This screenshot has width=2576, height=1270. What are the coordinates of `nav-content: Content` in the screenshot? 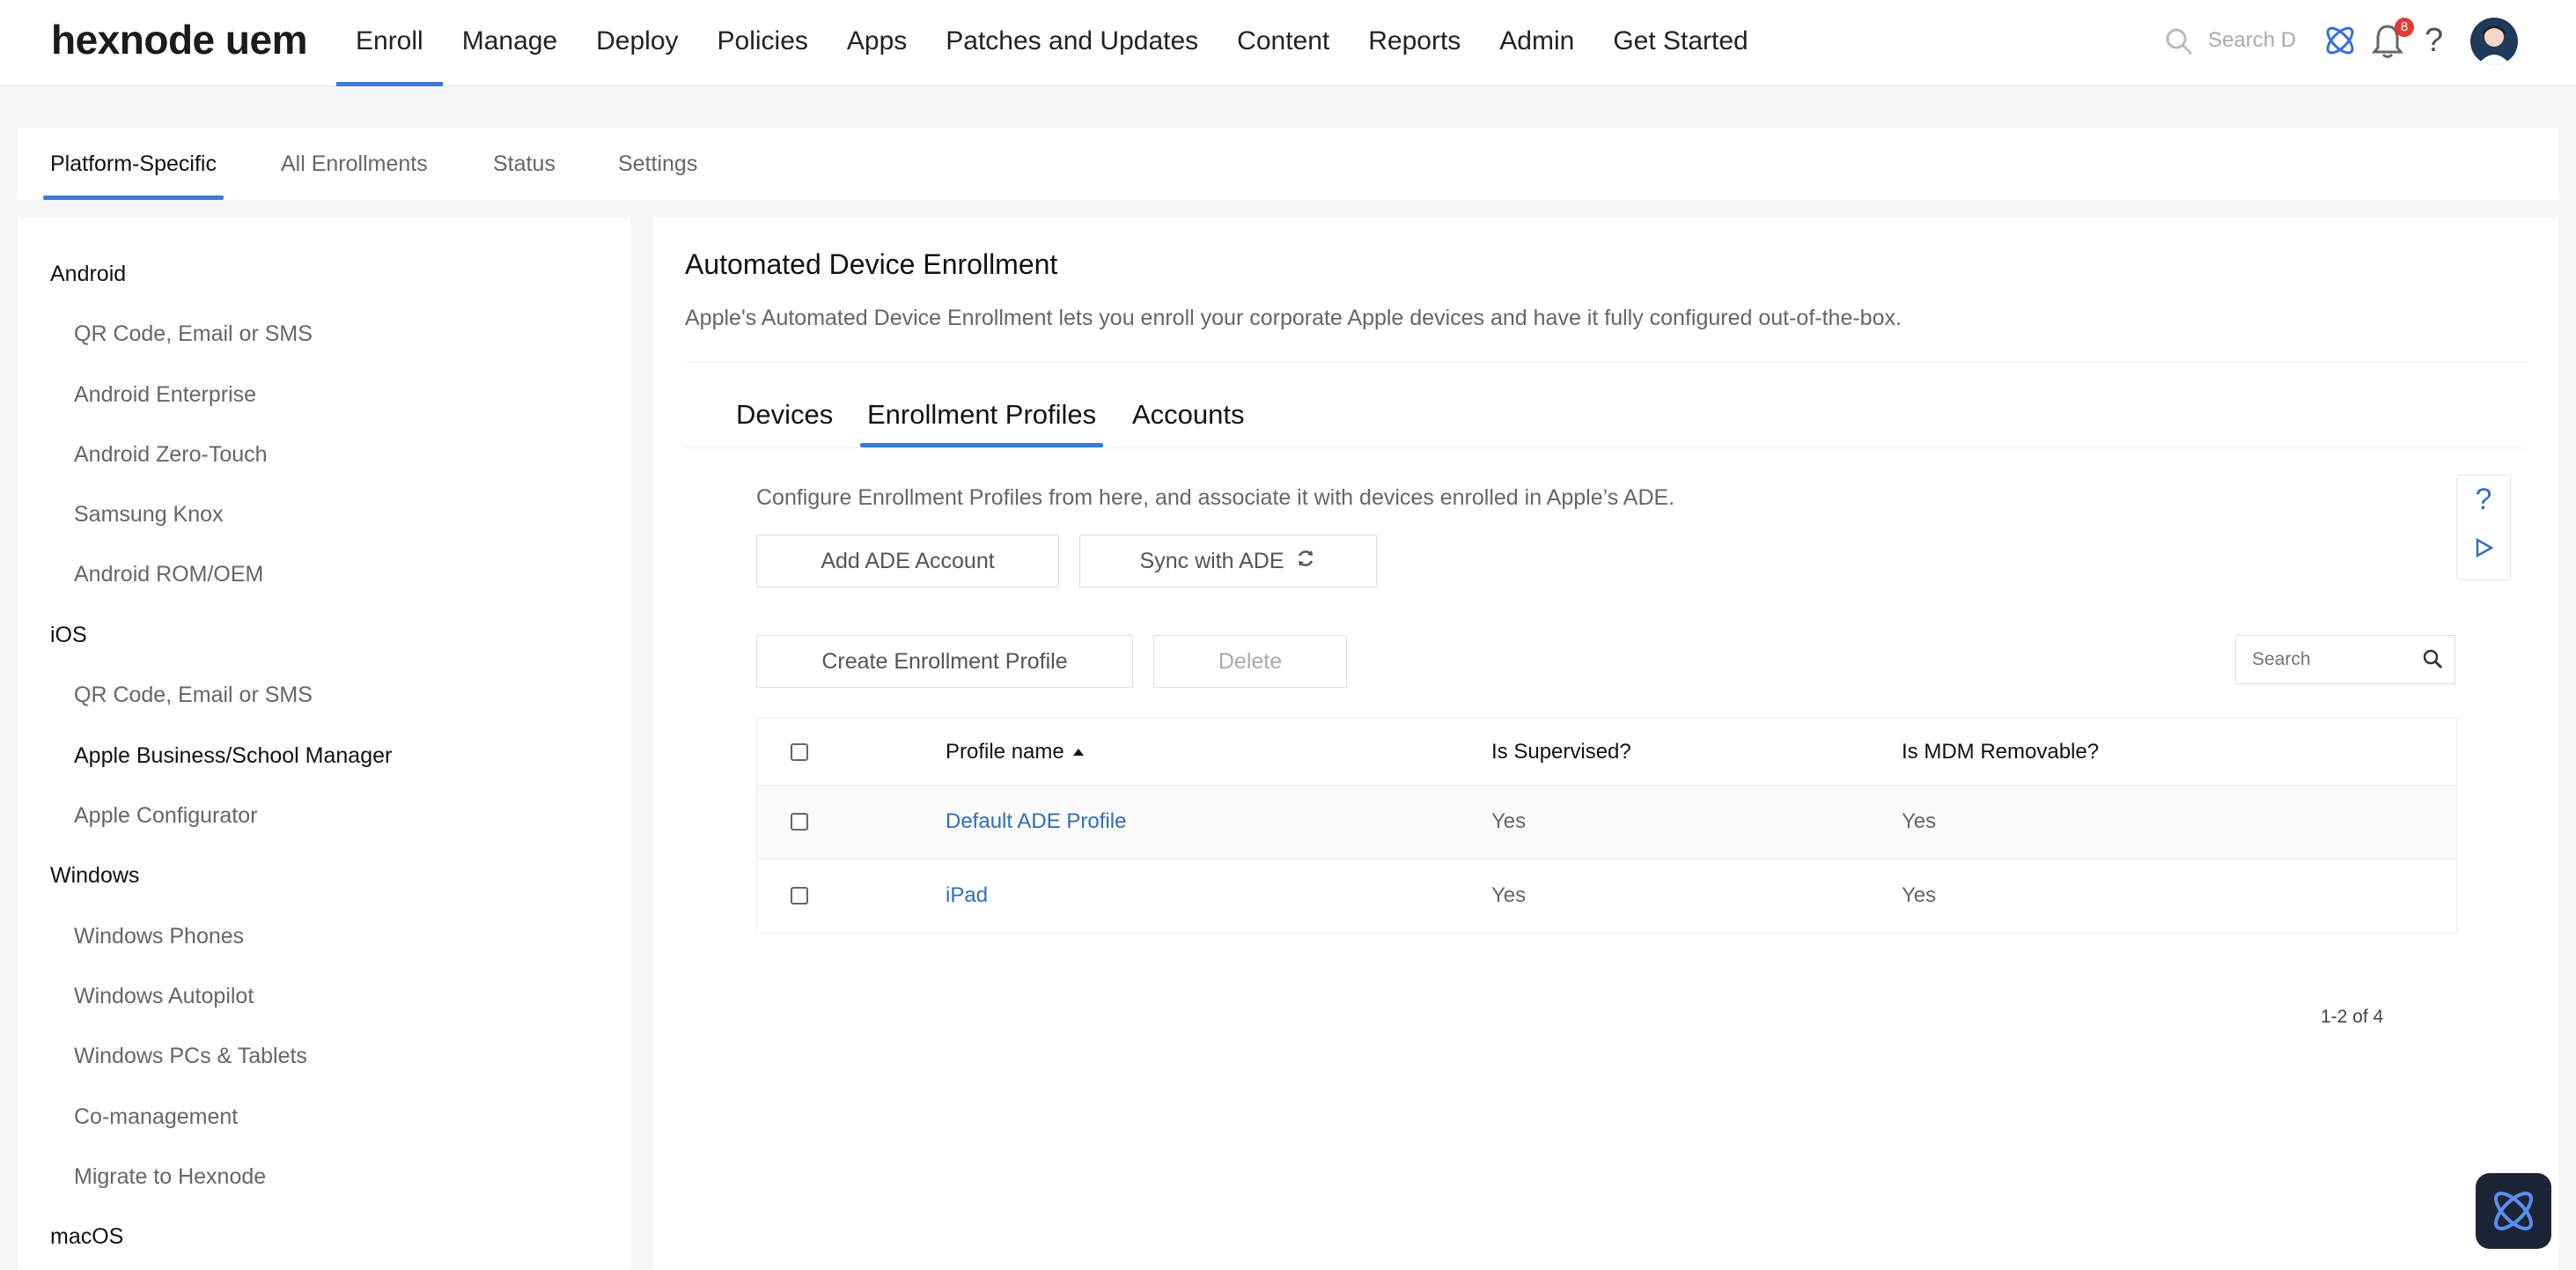 It's located at (1283, 43).